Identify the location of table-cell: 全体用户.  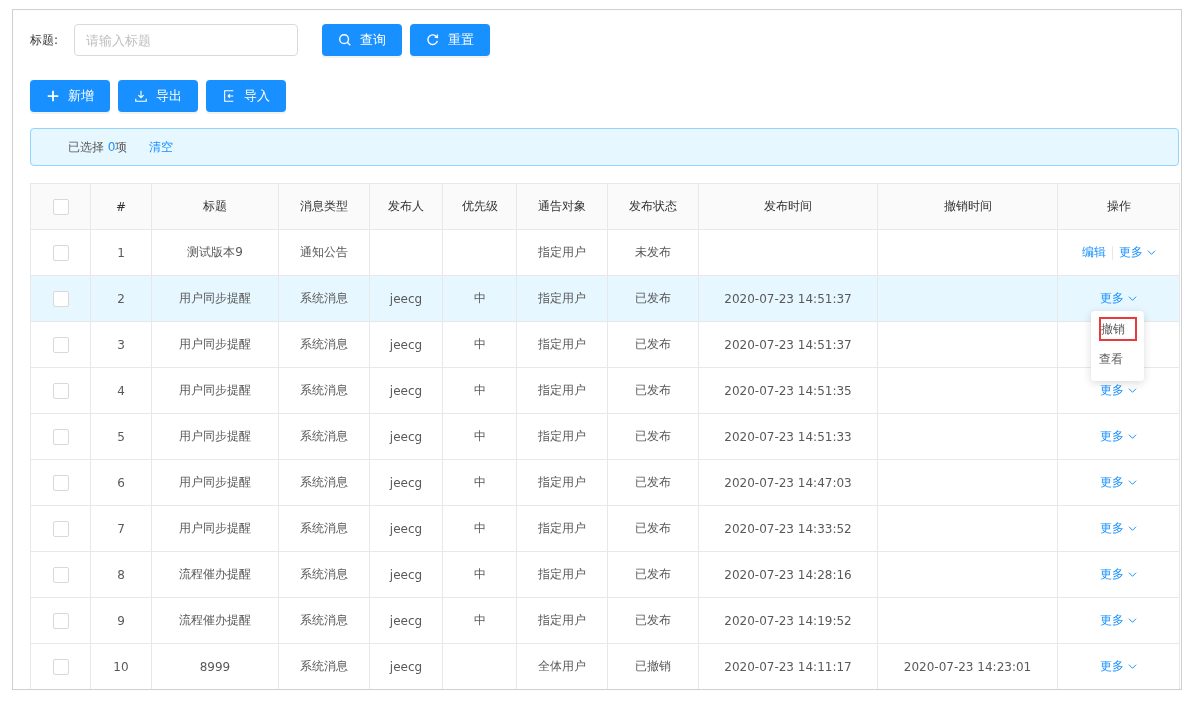
(562, 666).